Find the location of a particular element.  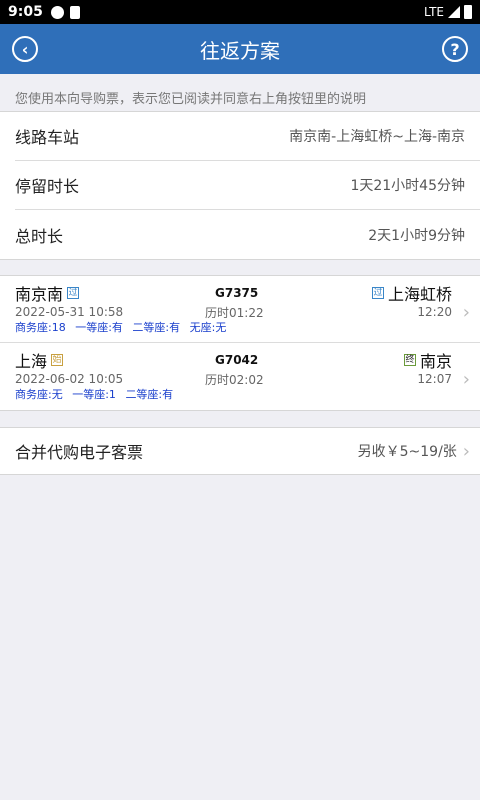

signal-icon is located at coordinates (454, 12).